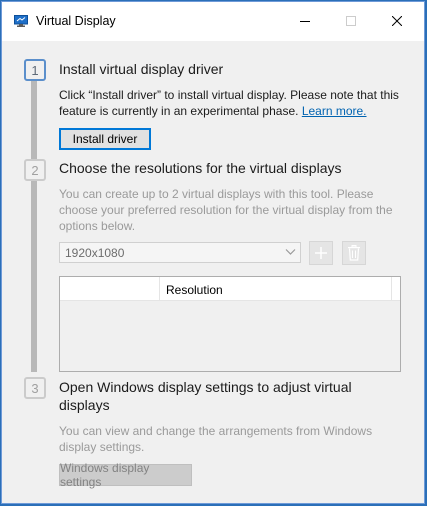  I want to click on windows-display-settings-button: Windows display settings, so click(125, 475).